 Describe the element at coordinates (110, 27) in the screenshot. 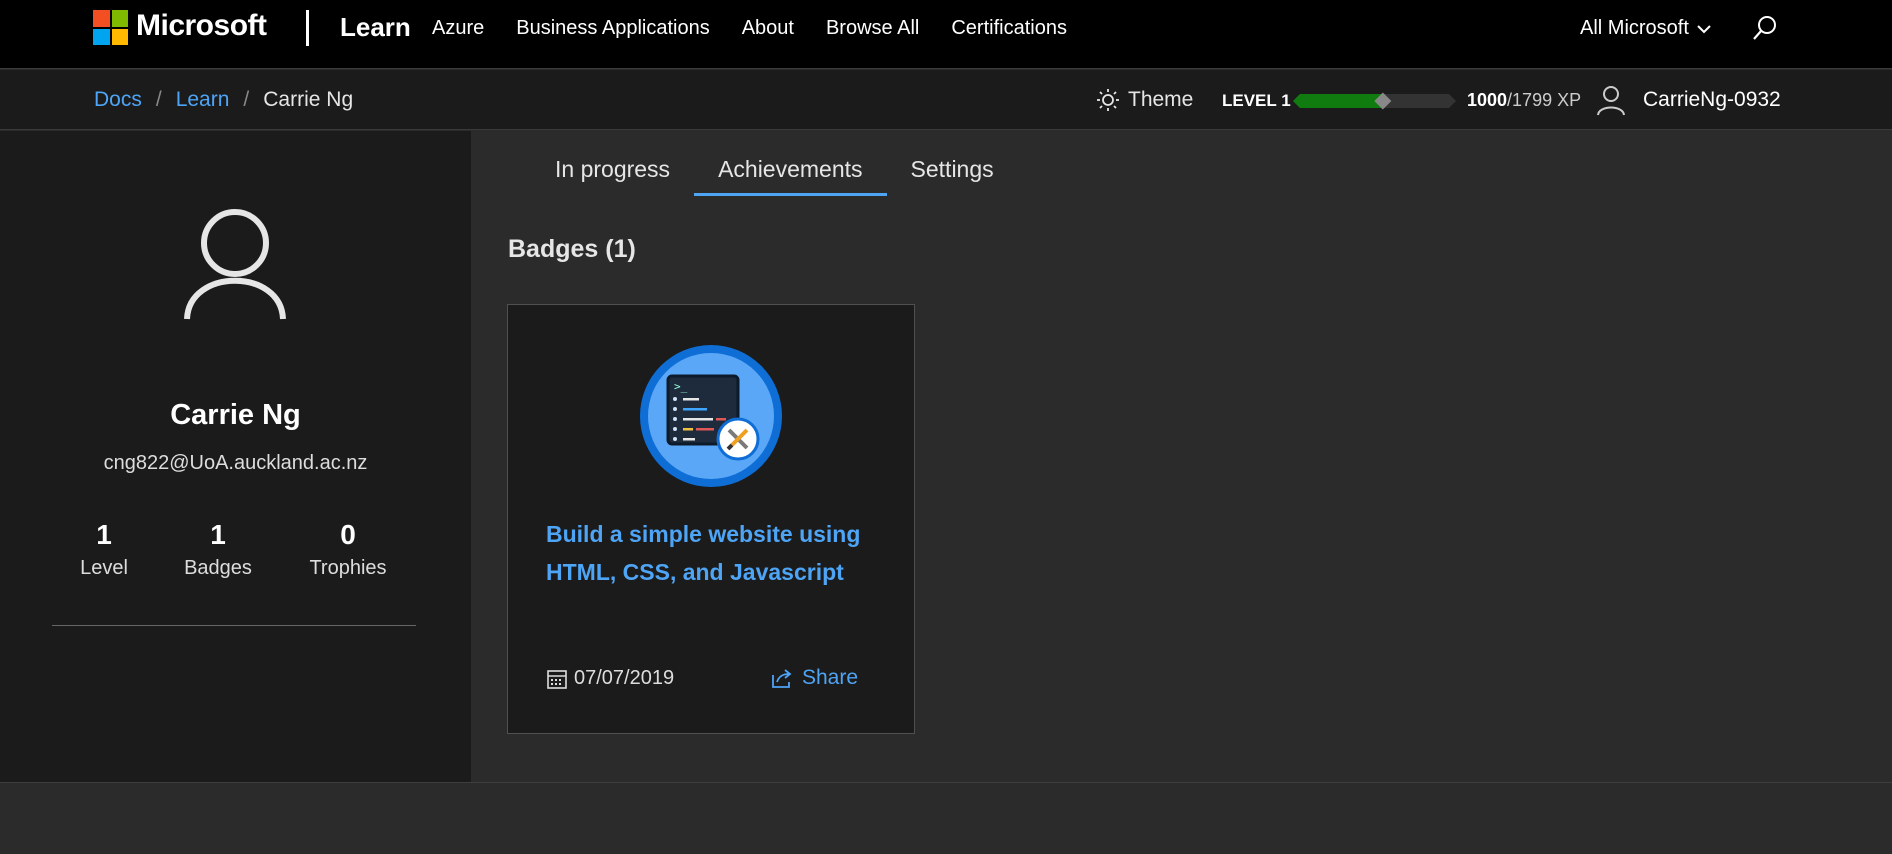

I see `microsoft-logo-icon` at that location.